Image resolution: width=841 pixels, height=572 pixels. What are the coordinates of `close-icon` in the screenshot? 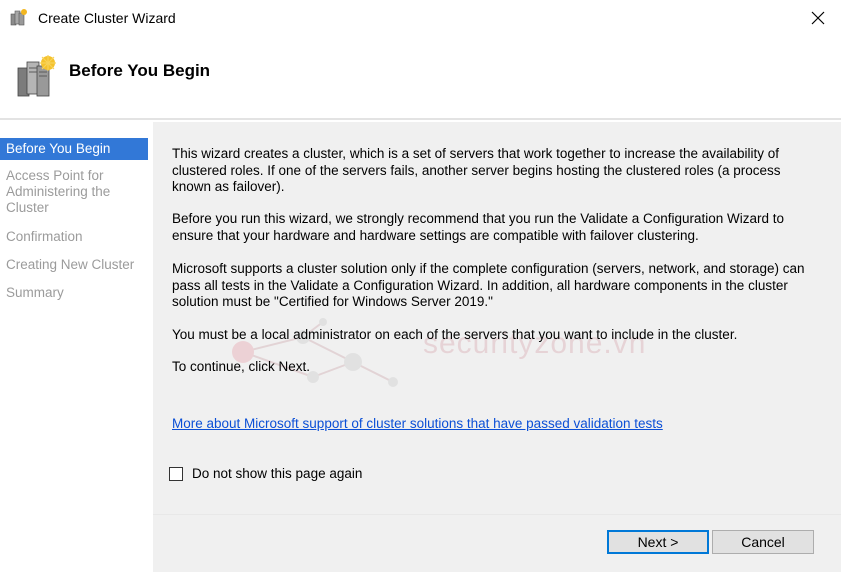 It's located at (818, 18).